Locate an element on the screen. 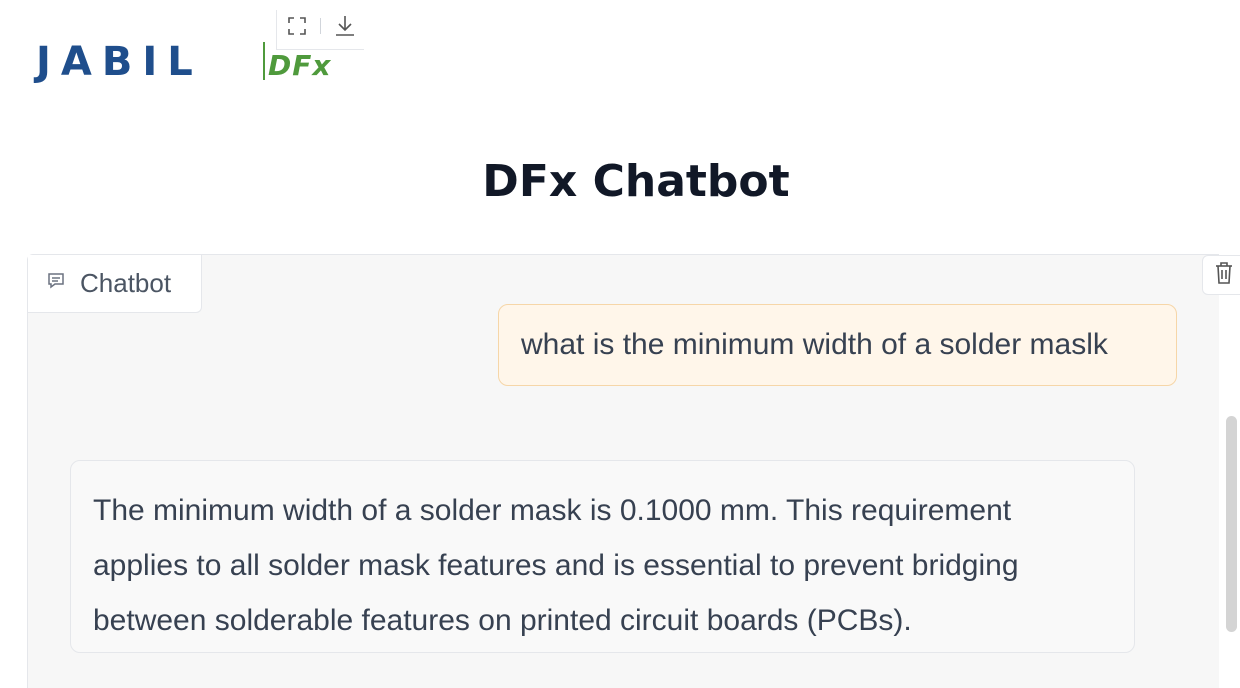  chat-bubble-icon is located at coordinates (56, 283).